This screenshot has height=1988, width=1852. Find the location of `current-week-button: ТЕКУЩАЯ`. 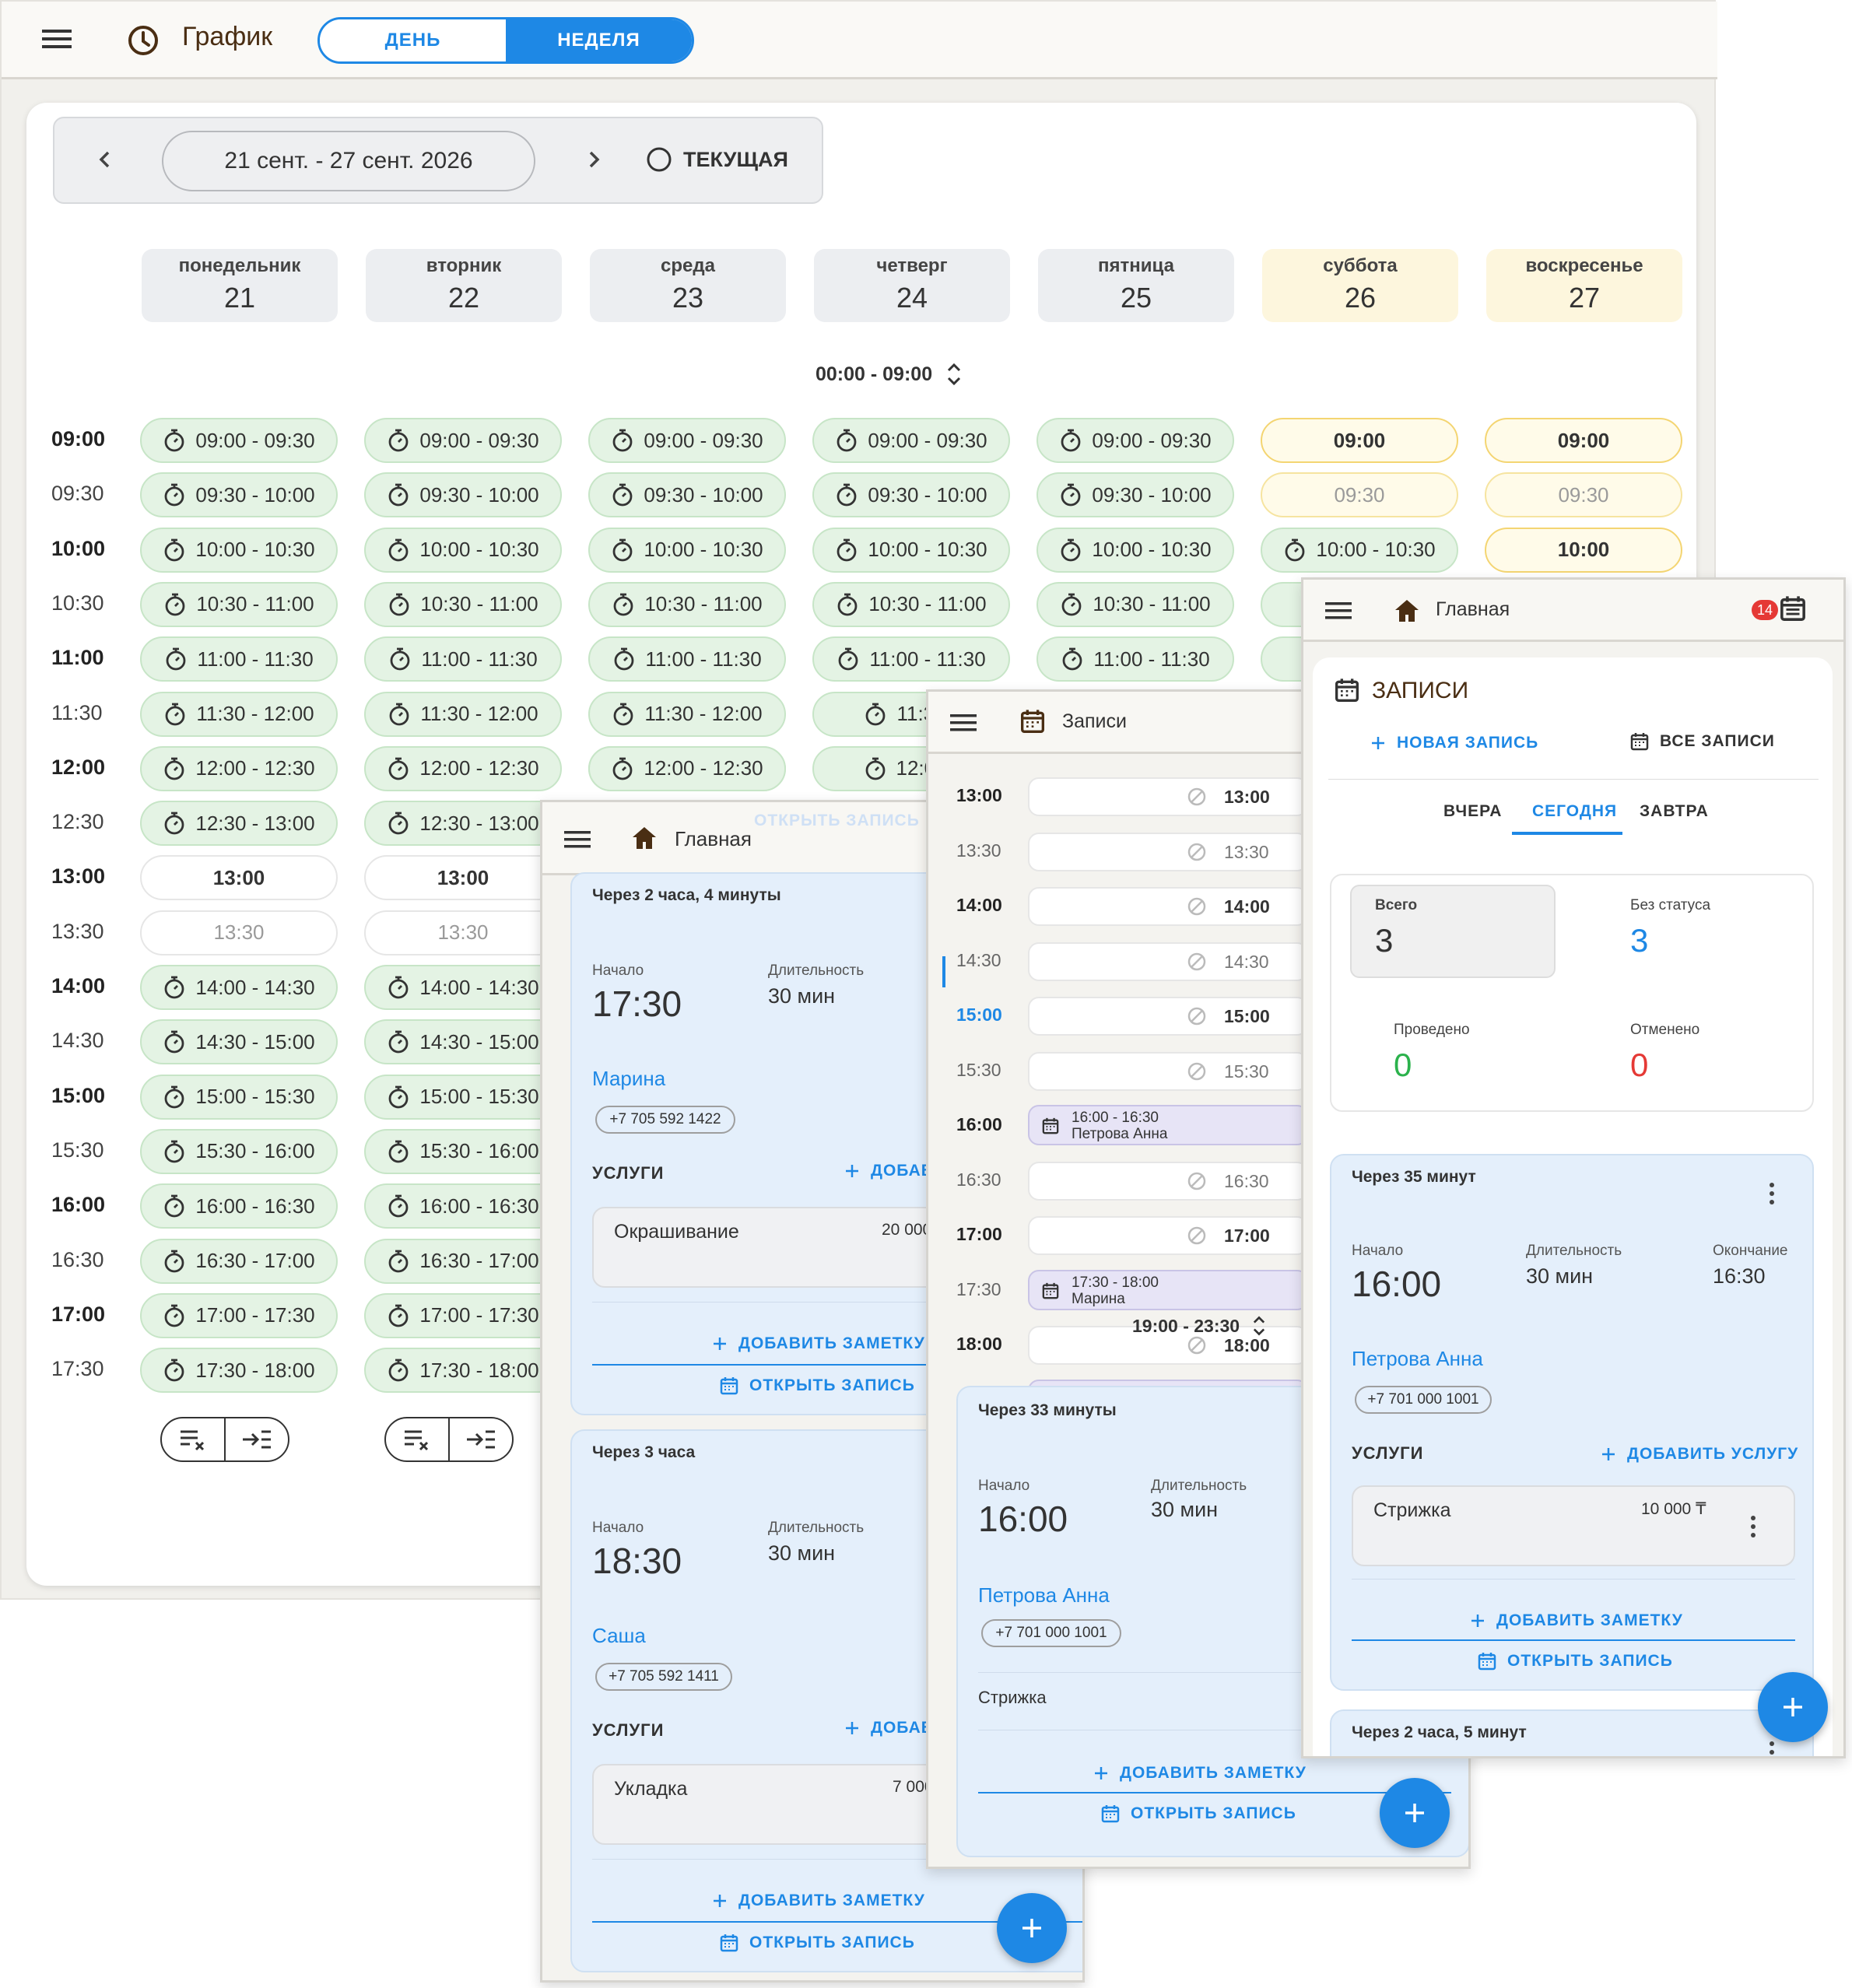

current-week-button: ТЕКУЩАЯ is located at coordinates (717, 159).